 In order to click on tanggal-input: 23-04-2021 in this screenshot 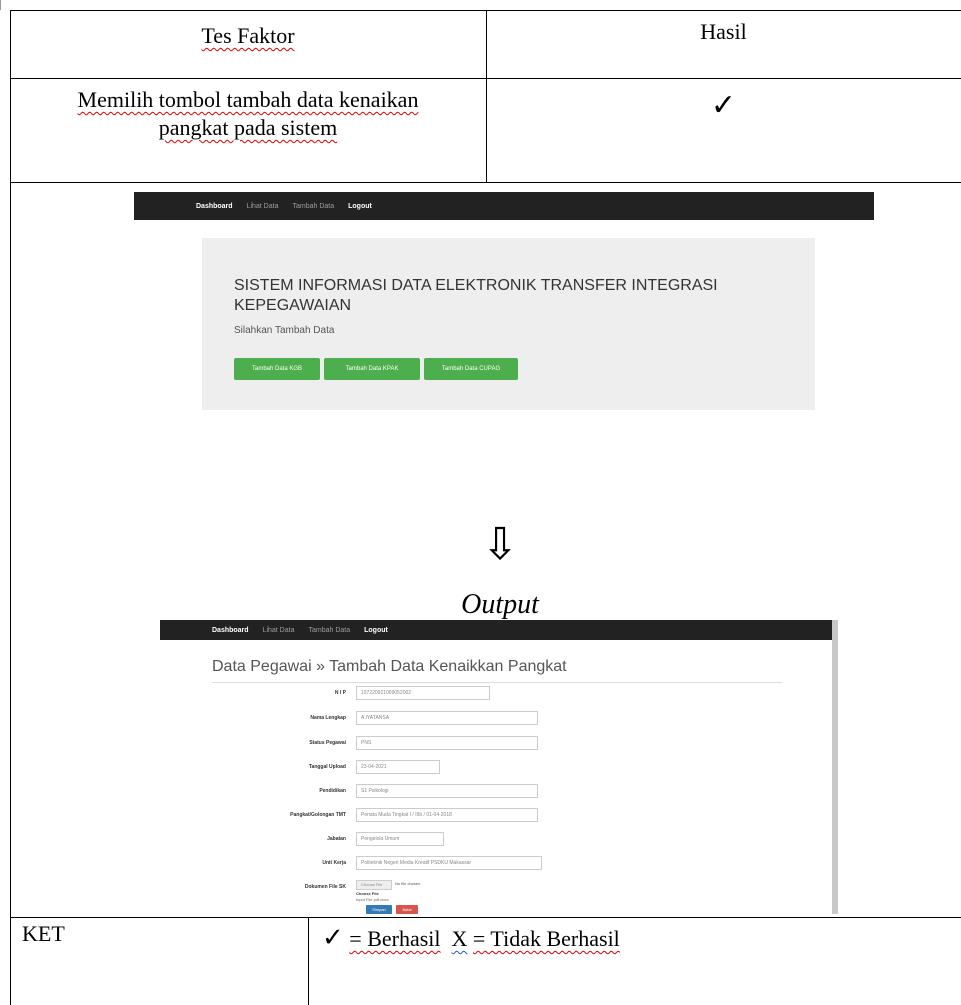, I will do `click(398, 767)`.